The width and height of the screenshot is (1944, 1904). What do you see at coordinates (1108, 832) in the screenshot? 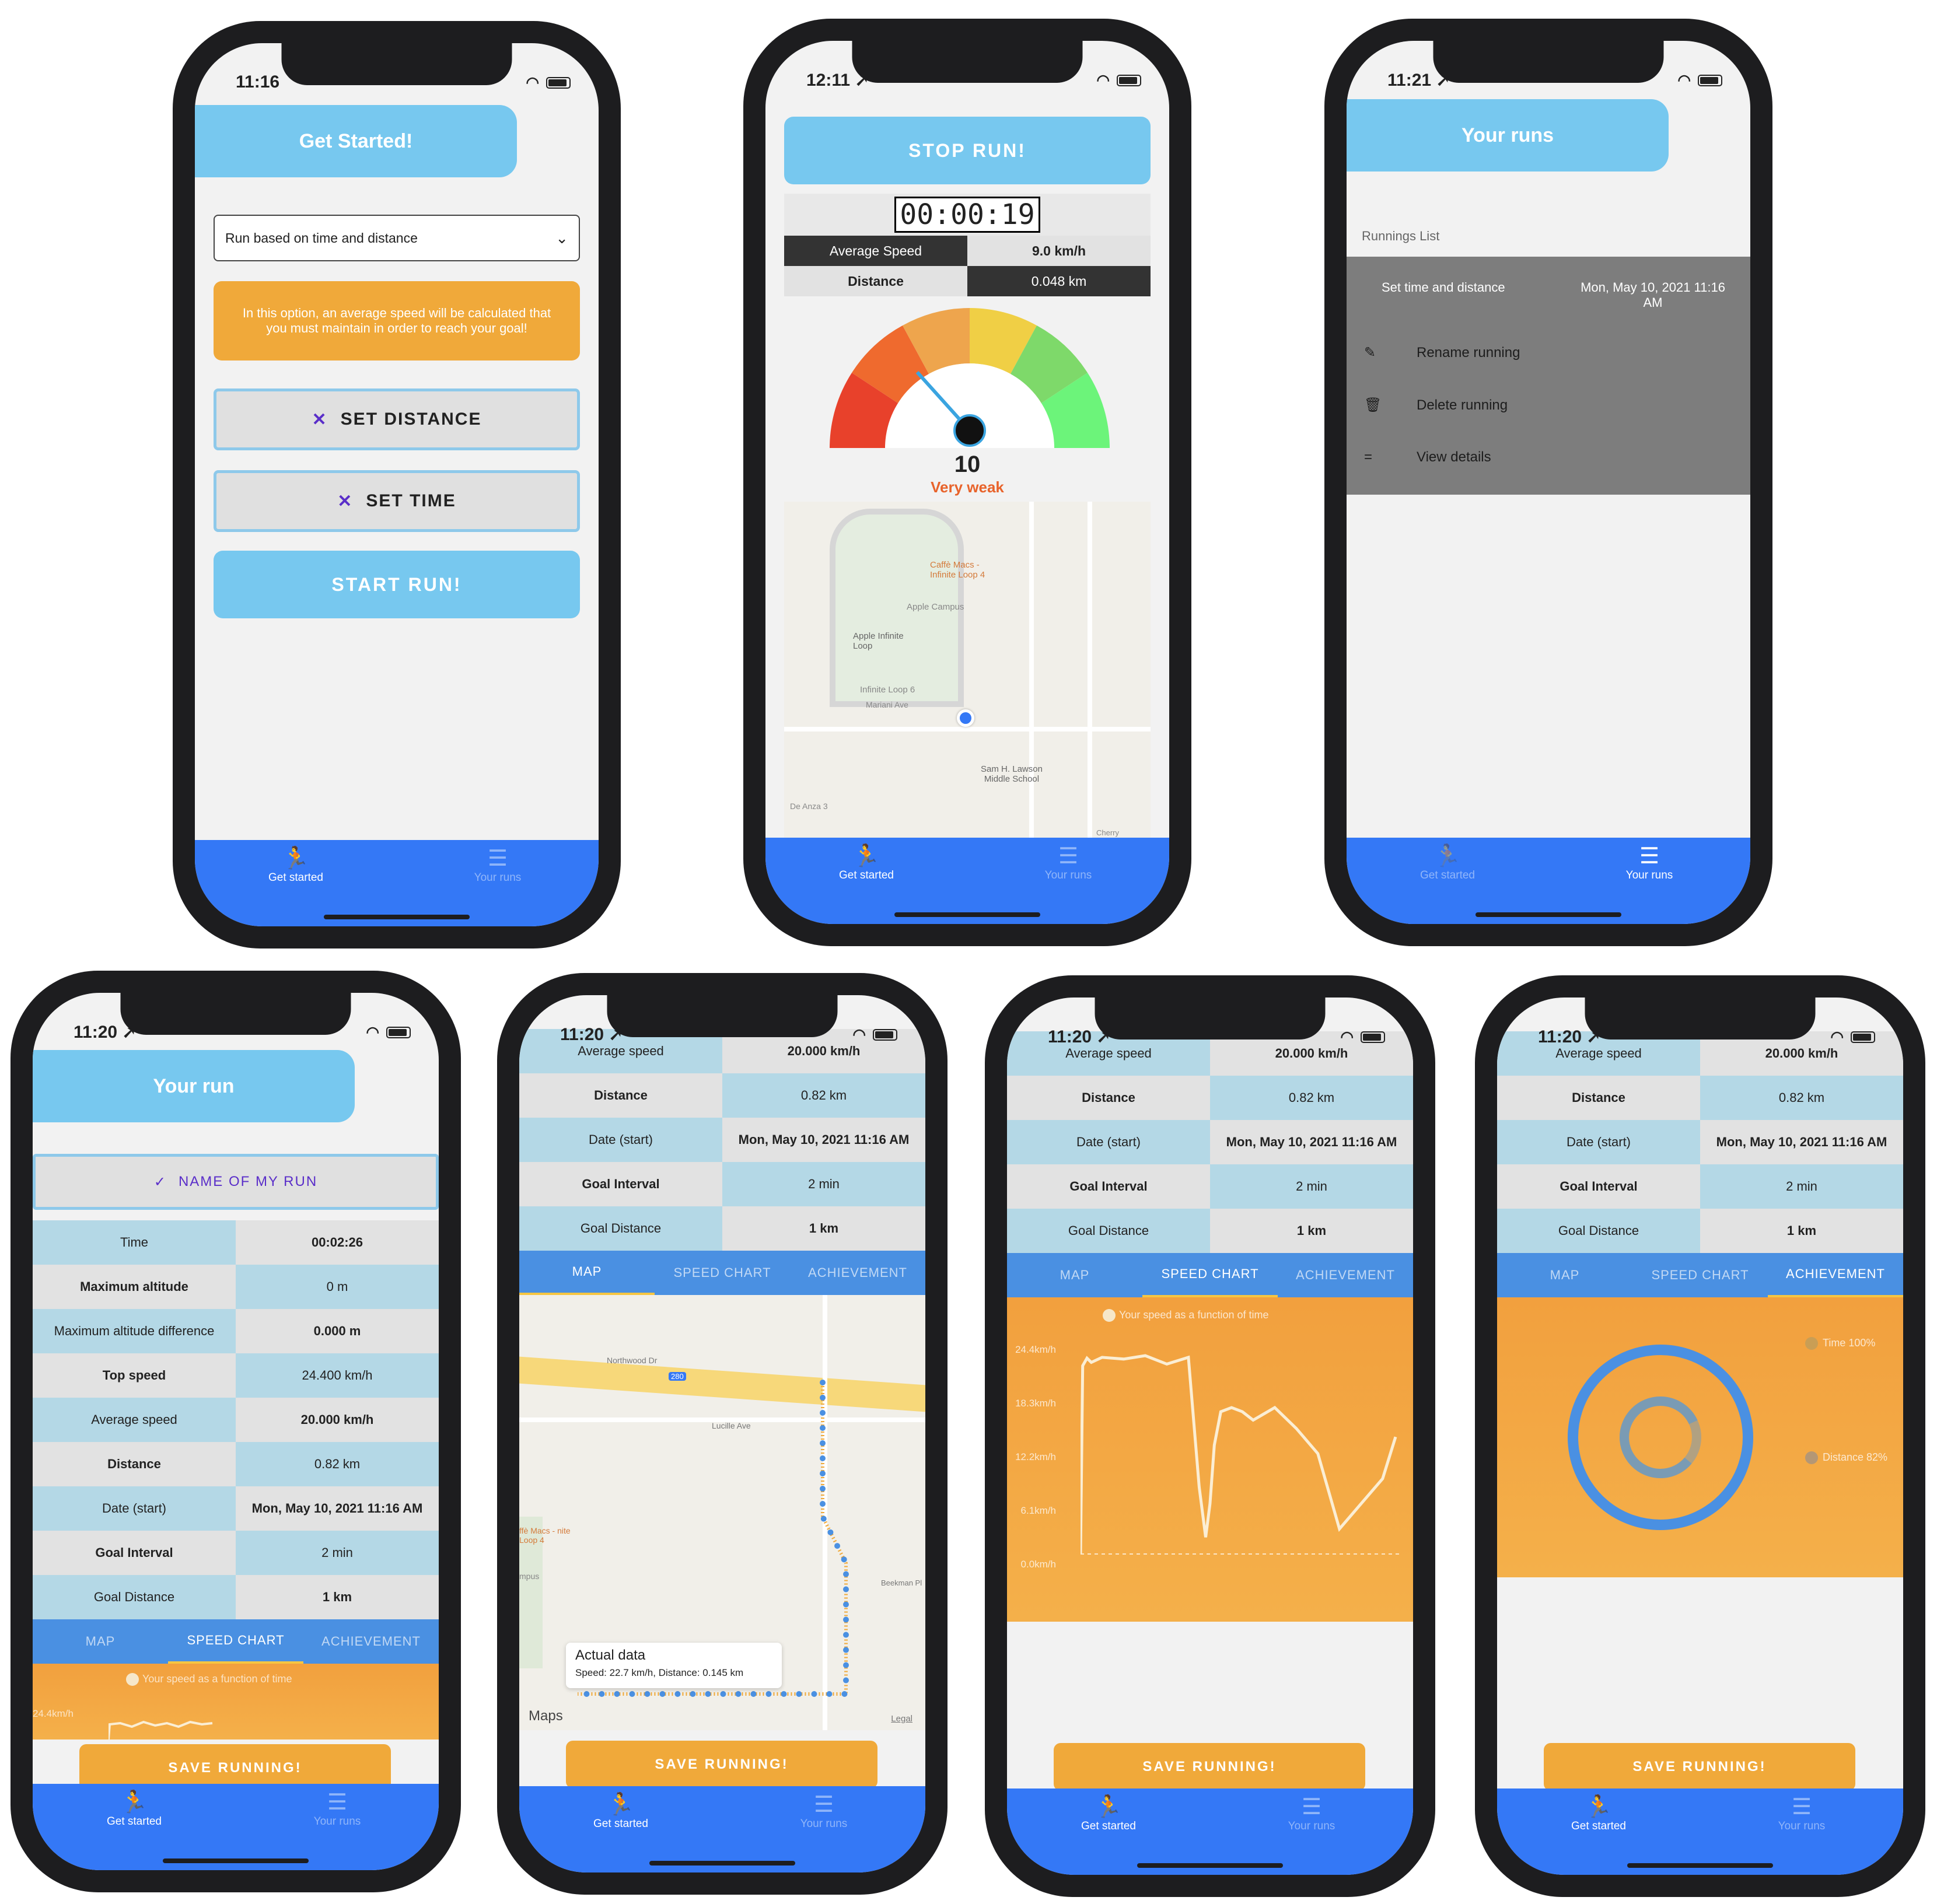
I see `map-label: Cherry` at bounding box center [1108, 832].